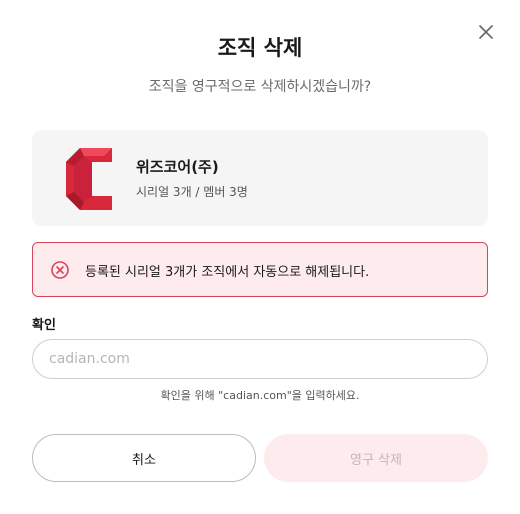  I want to click on dialog-subtitle: 조직을 영구적으로 삭제하시겠습니까?, so click(260, 87).